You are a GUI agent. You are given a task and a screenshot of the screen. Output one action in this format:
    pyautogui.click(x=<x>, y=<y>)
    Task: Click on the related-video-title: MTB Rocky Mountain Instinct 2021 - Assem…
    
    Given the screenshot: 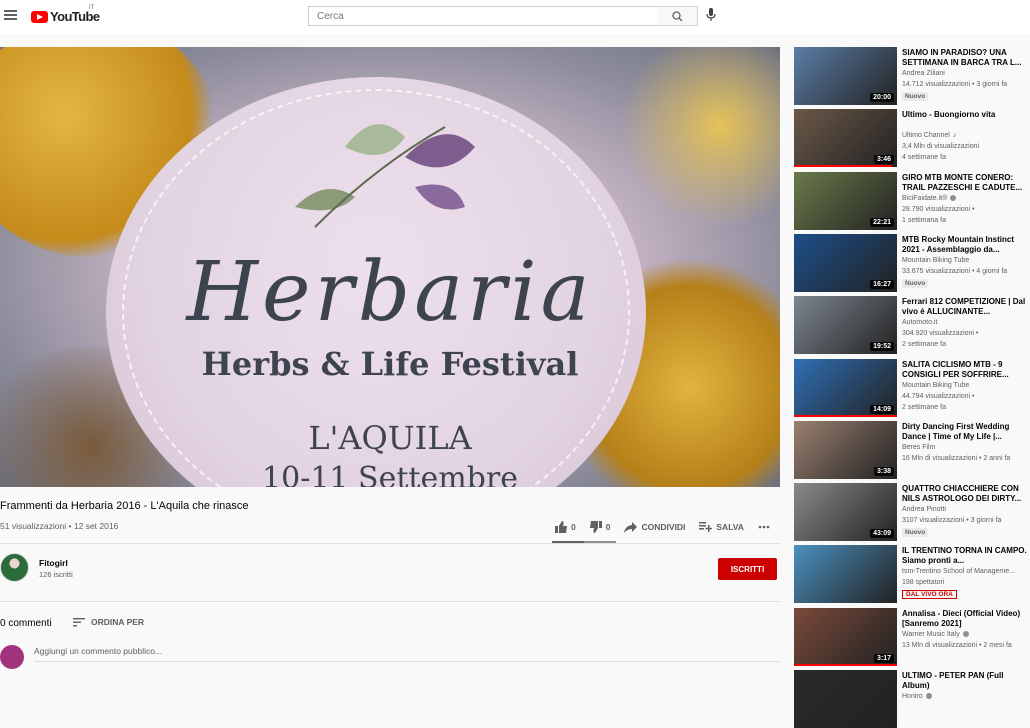 What is the action you would take?
    pyautogui.click(x=966, y=245)
    